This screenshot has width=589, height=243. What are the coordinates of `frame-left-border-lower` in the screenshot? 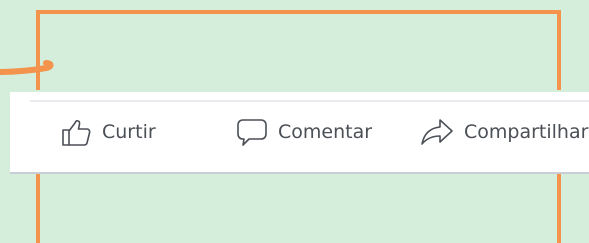 It's located at (38, 205).